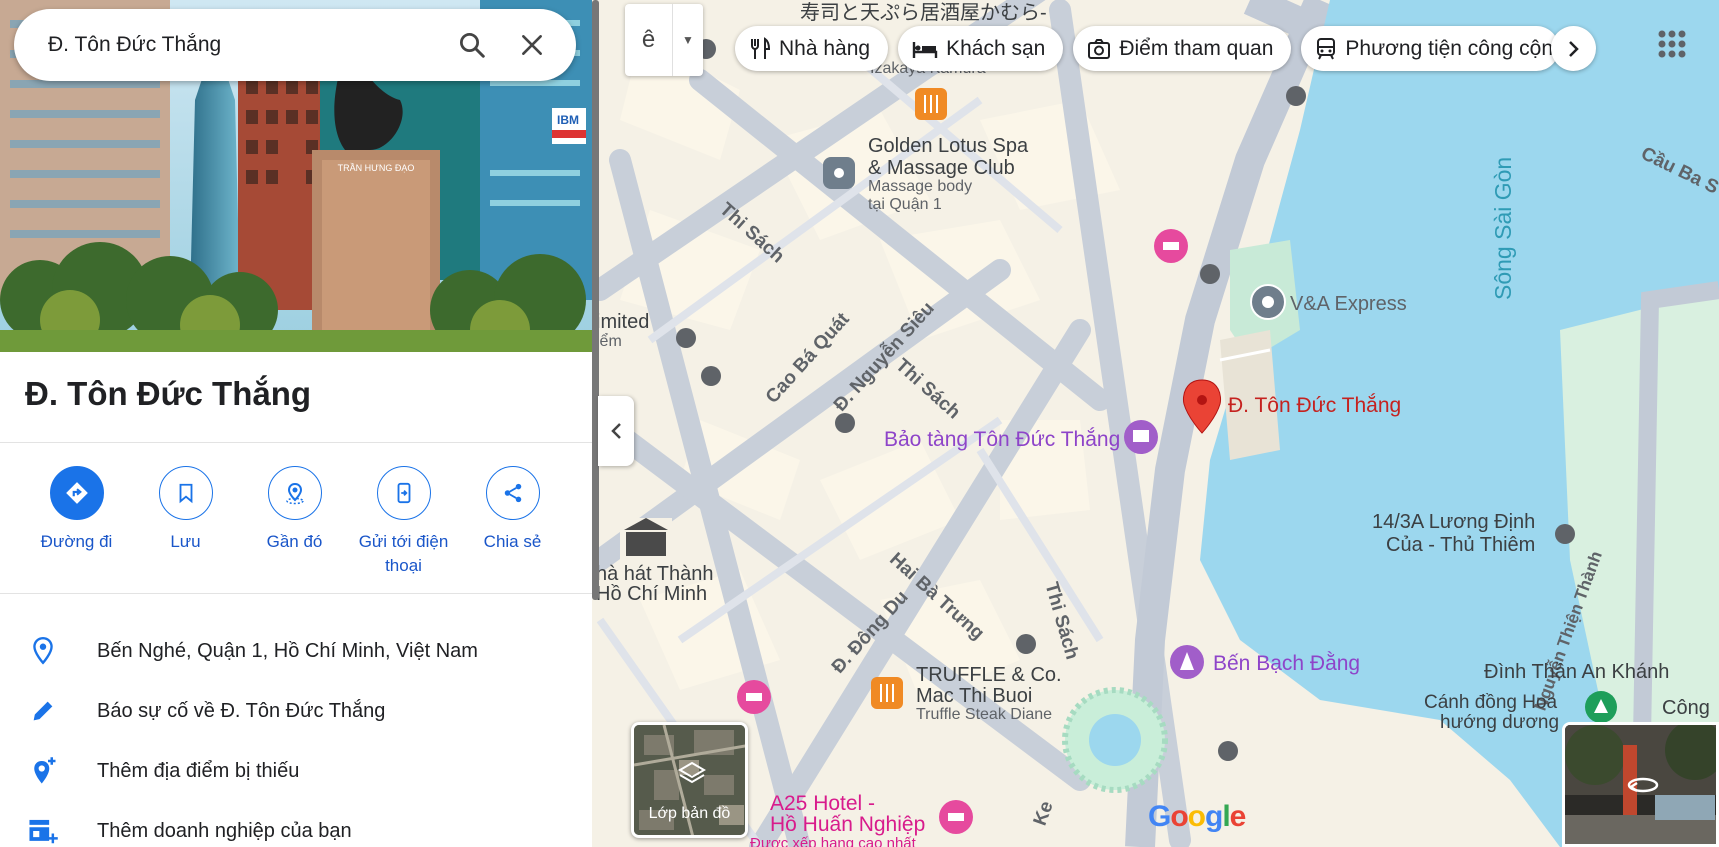  What do you see at coordinates (651, 594) in the screenshot?
I see `poi-opera-2: Hồ Chí Minh` at bounding box center [651, 594].